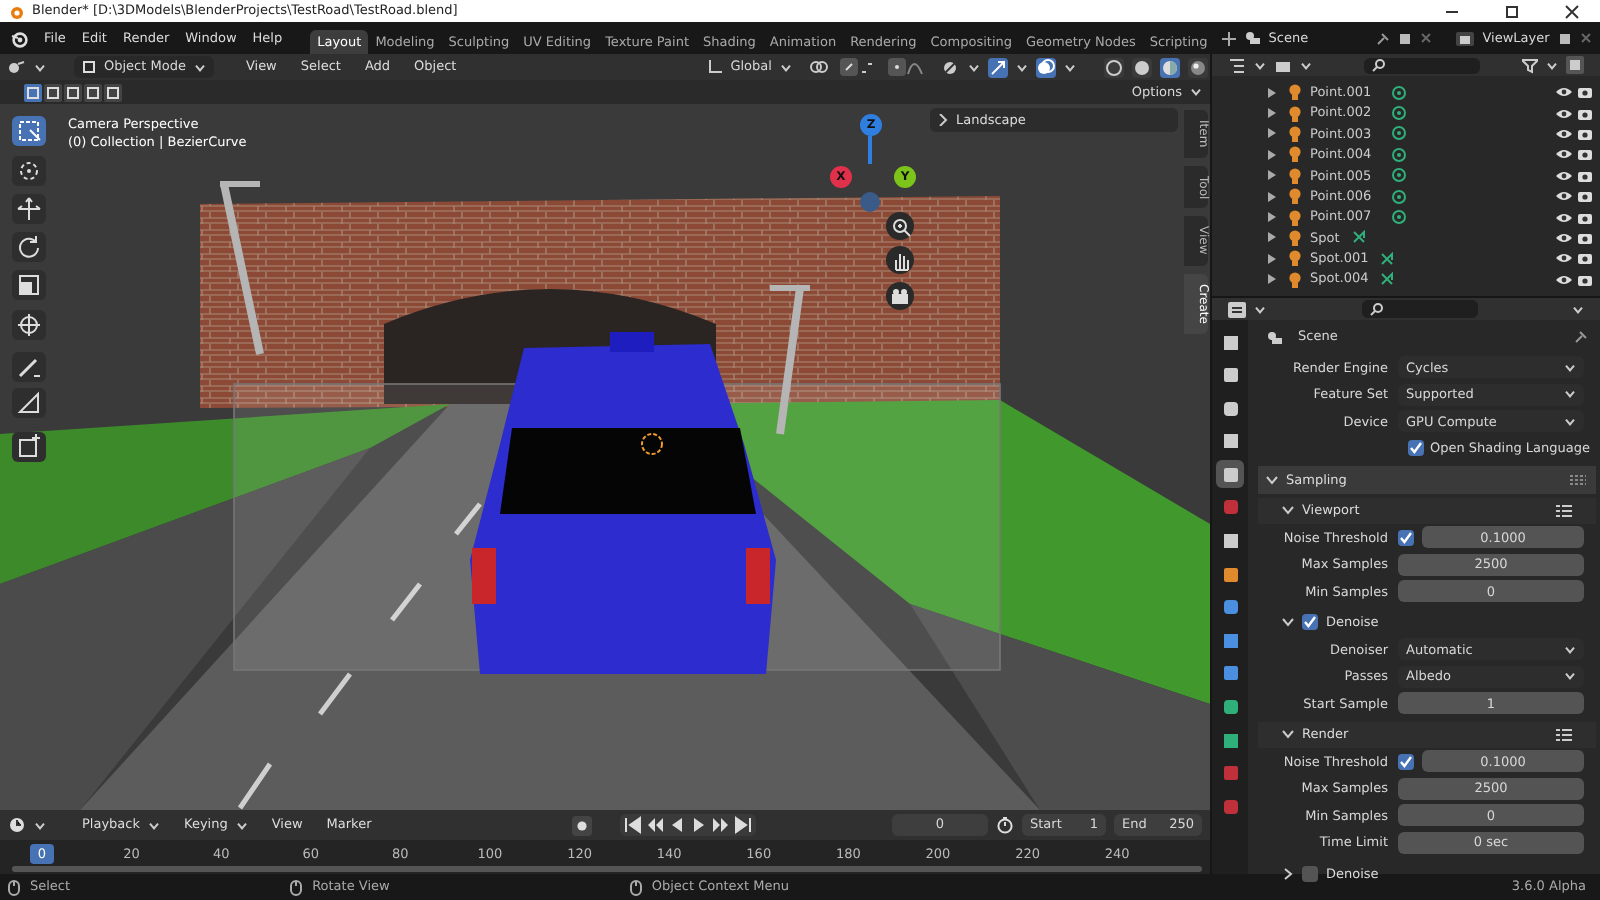 Image resolution: width=1600 pixels, height=900 pixels. I want to click on editor-type-icon, so click(17, 67).